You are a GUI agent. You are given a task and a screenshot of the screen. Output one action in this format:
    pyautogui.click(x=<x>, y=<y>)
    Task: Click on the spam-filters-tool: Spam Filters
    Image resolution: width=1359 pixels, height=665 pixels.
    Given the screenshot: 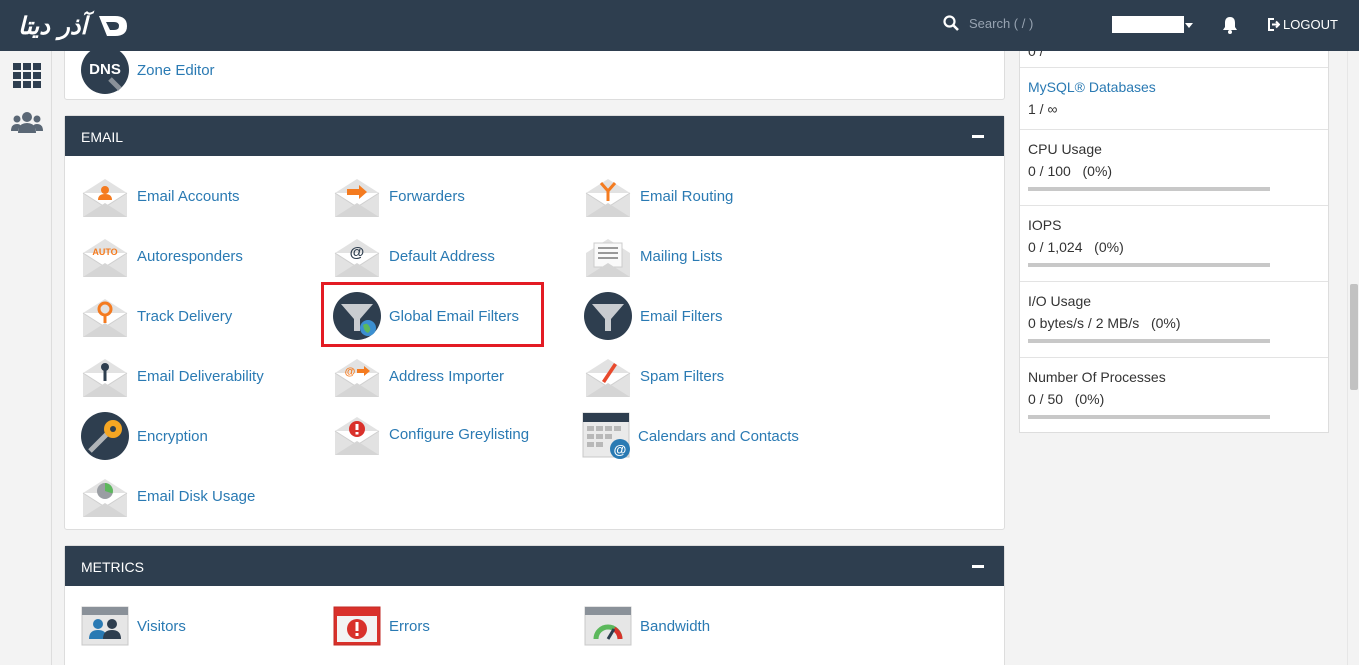 What is the action you would take?
    pyautogui.click(x=653, y=376)
    